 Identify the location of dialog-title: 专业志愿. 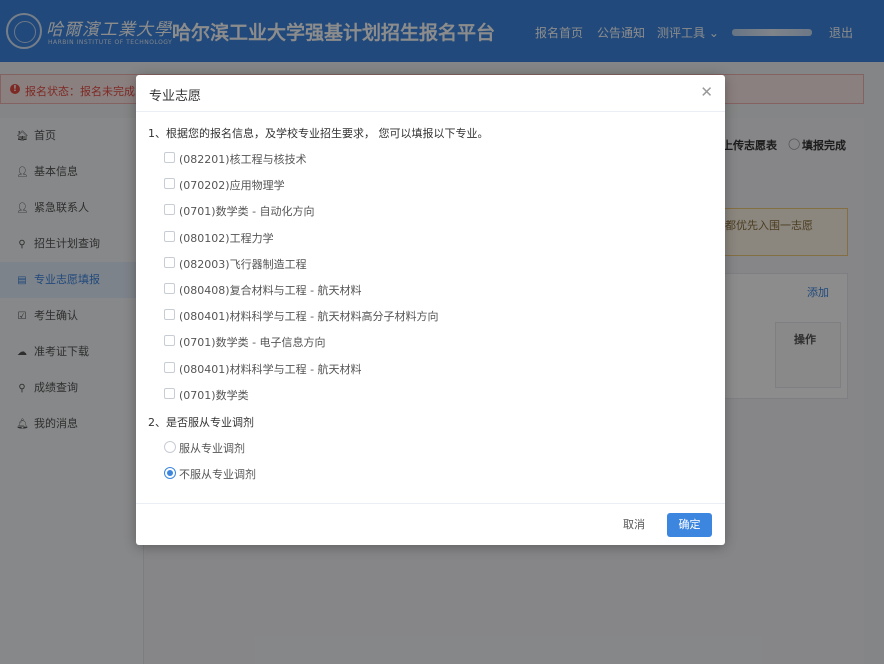
(175, 96).